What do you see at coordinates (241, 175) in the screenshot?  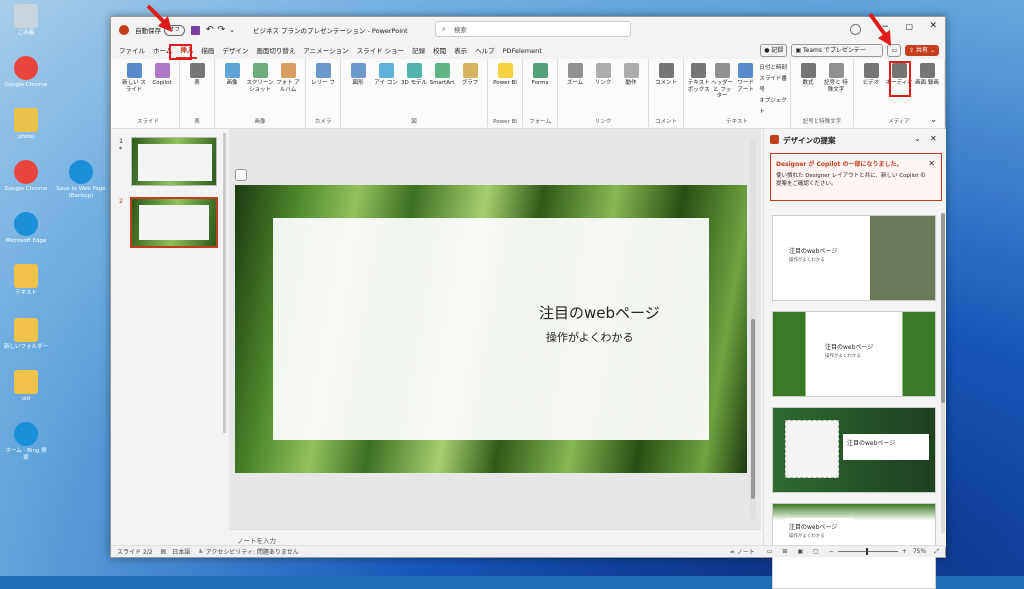 I see `copilot-icon` at bounding box center [241, 175].